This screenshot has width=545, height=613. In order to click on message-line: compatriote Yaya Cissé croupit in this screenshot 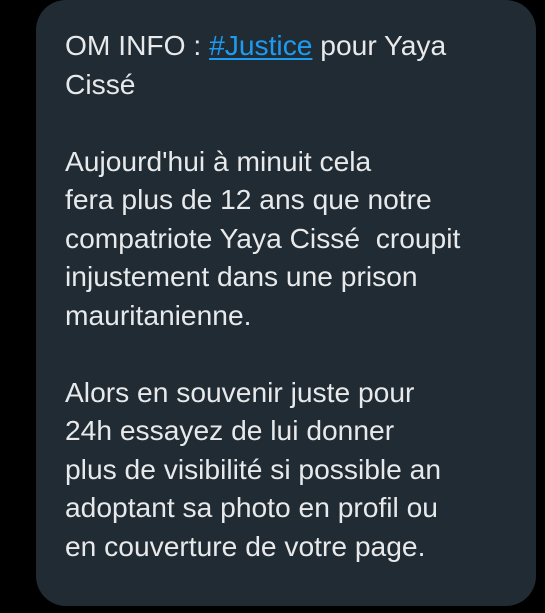, I will do `click(263, 237)`.